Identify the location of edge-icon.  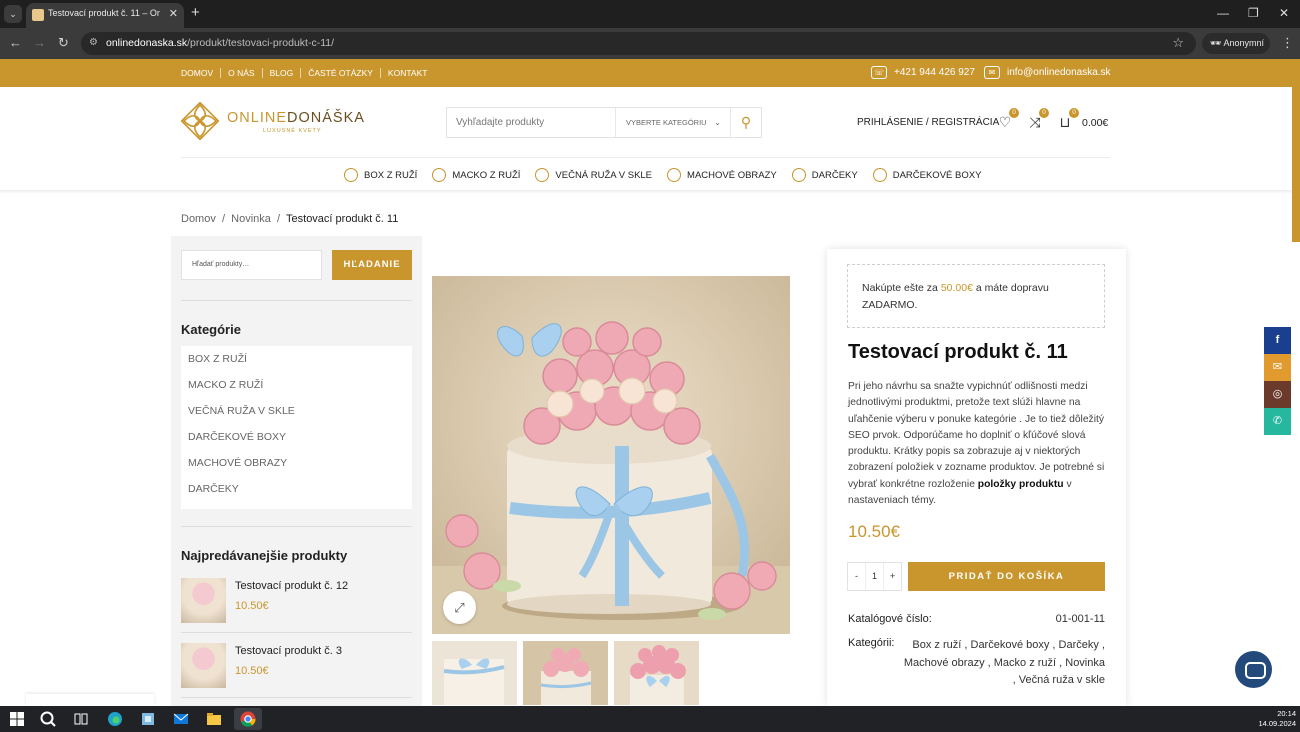
(115, 719).